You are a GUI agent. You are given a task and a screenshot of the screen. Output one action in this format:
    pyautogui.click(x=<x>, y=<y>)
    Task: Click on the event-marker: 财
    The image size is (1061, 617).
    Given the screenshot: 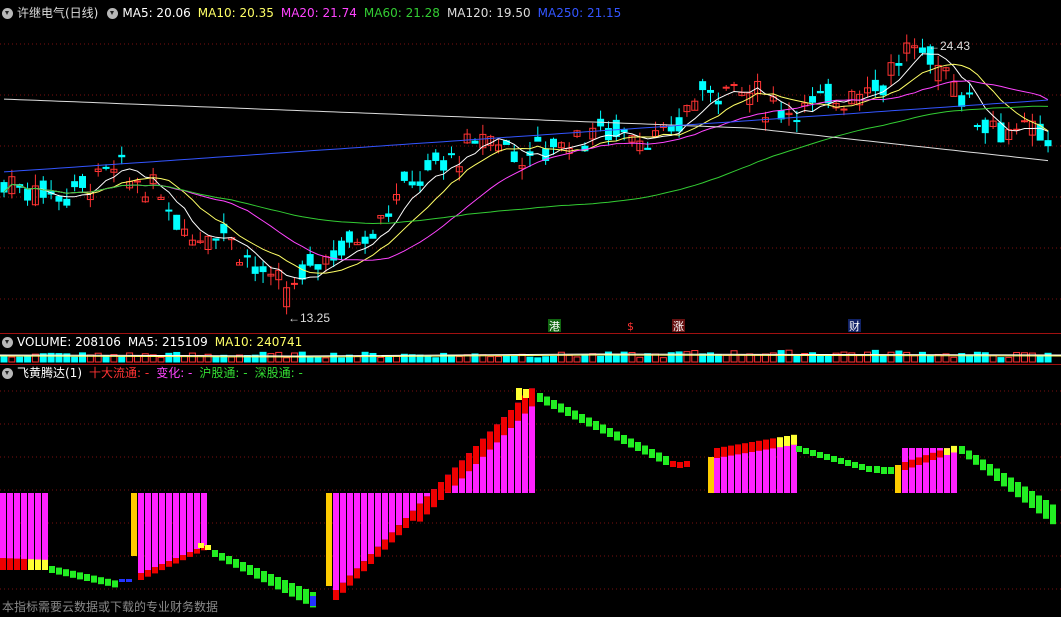 What is the action you would take?
    pyautogui.click(x=854, y=326)
    